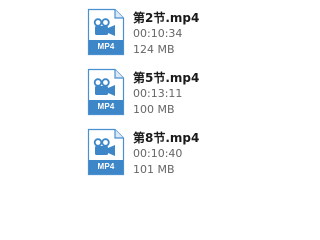 The height and width of the screenshot is (240, 320). What do you see at coordinates (154, 169) in the screenshot?
I see `file-size: 101 MB` at bounding box center [154, 169].